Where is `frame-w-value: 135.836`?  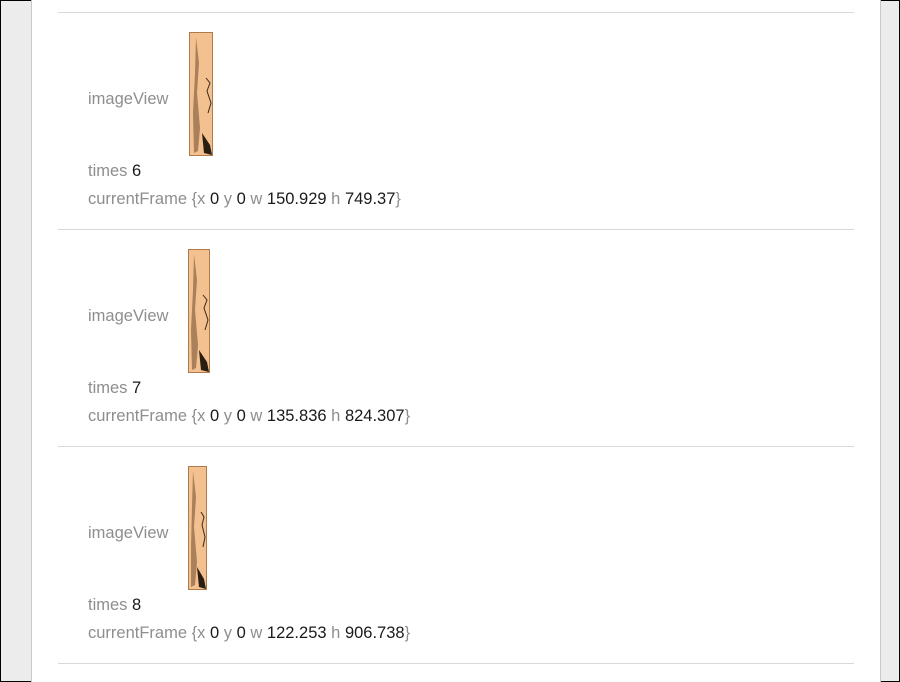 frame-w-value: 135.836 is located at coordinates (296, 416).